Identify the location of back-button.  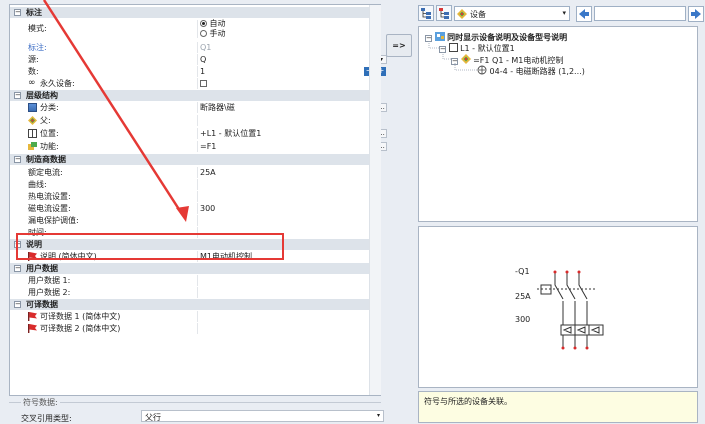
(584, 14).